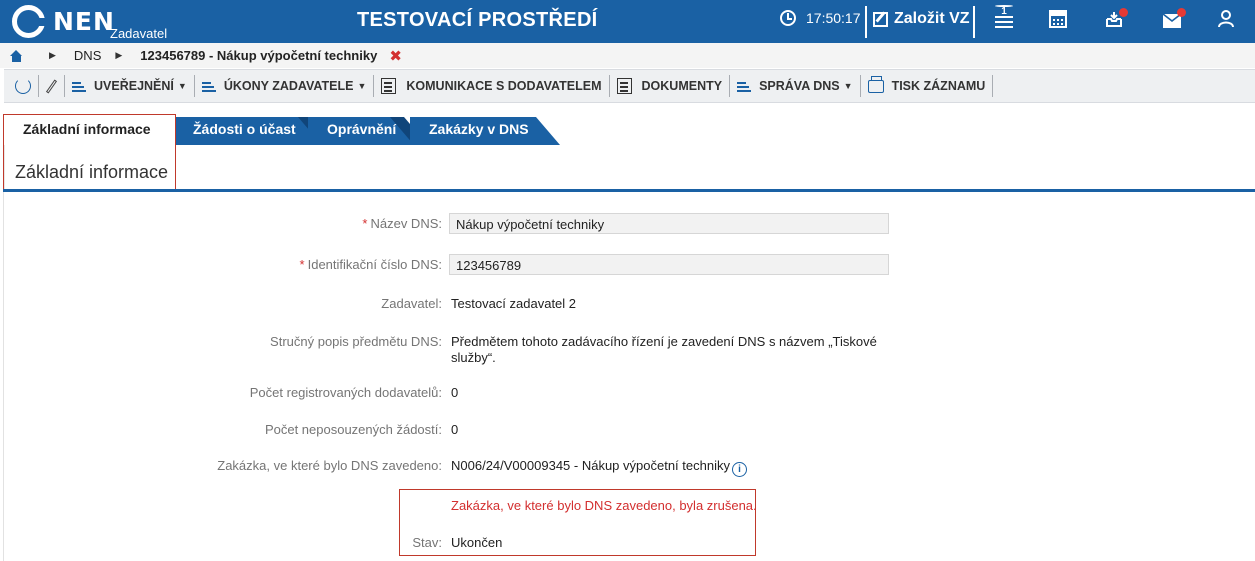 Image resolution: width=1255 pixels, height=561 pixels. I want to click on content-header-area, so click(629, 167).